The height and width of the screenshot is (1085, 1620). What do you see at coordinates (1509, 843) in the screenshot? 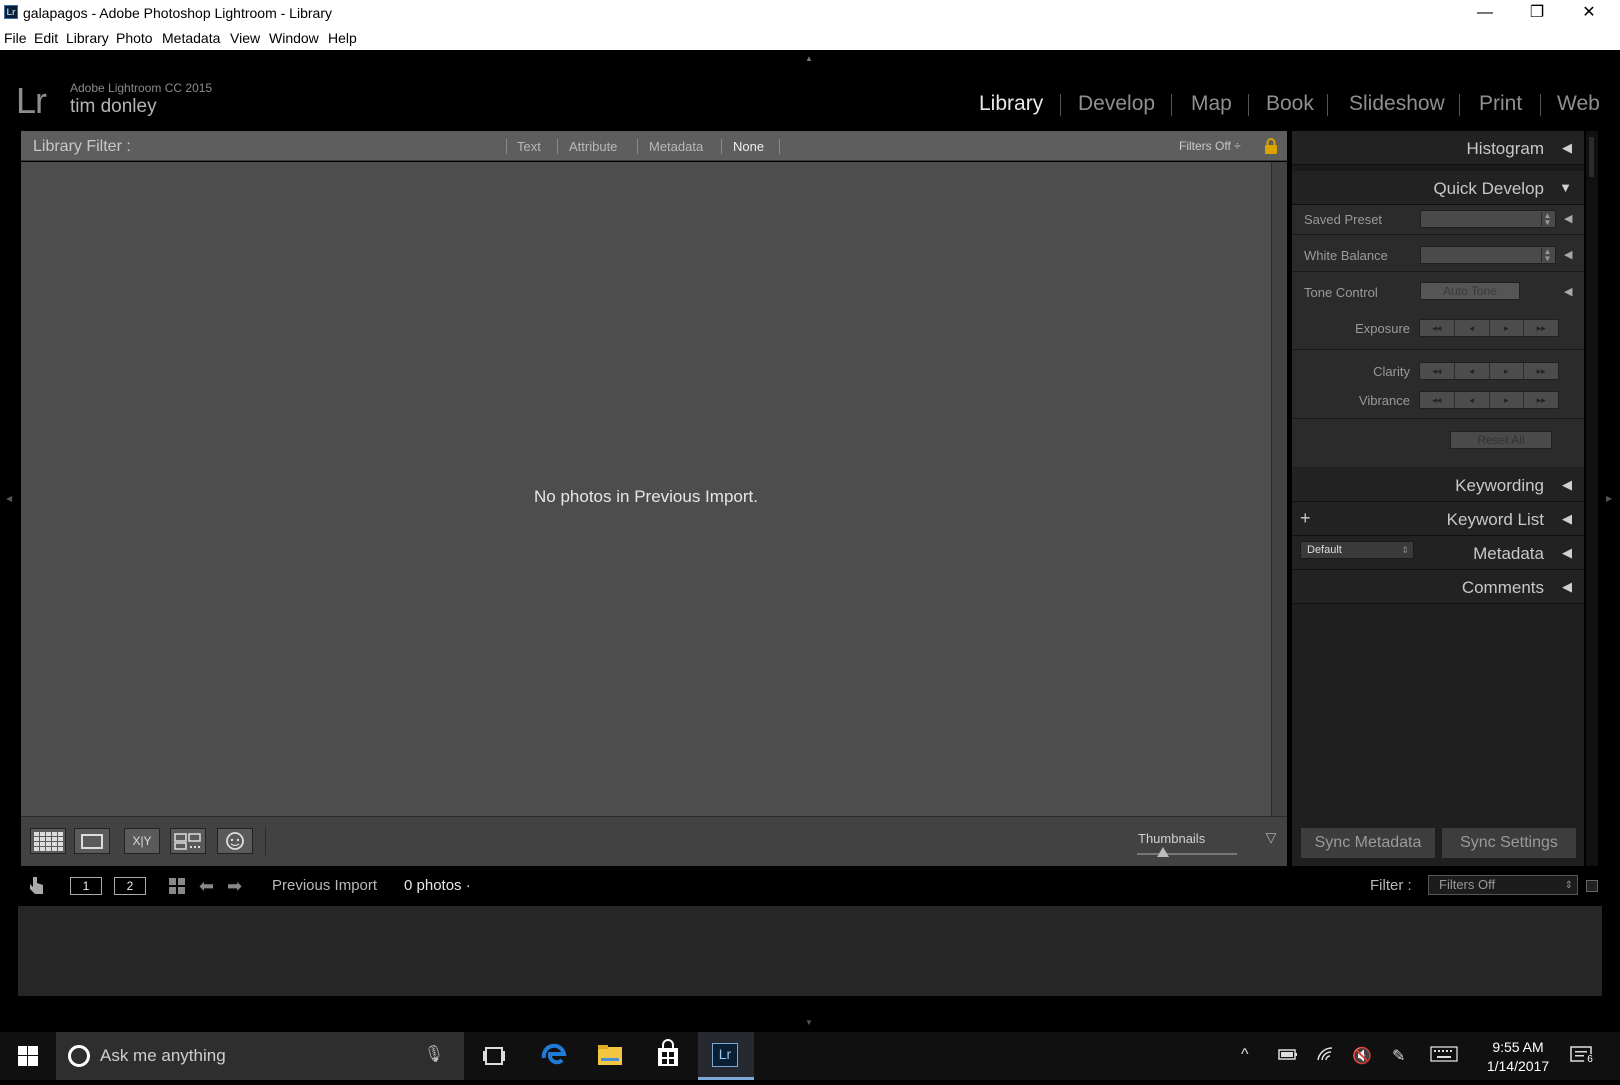
I see `sync-settings-button: Sync Settings` at bounding box center [1509, 843].